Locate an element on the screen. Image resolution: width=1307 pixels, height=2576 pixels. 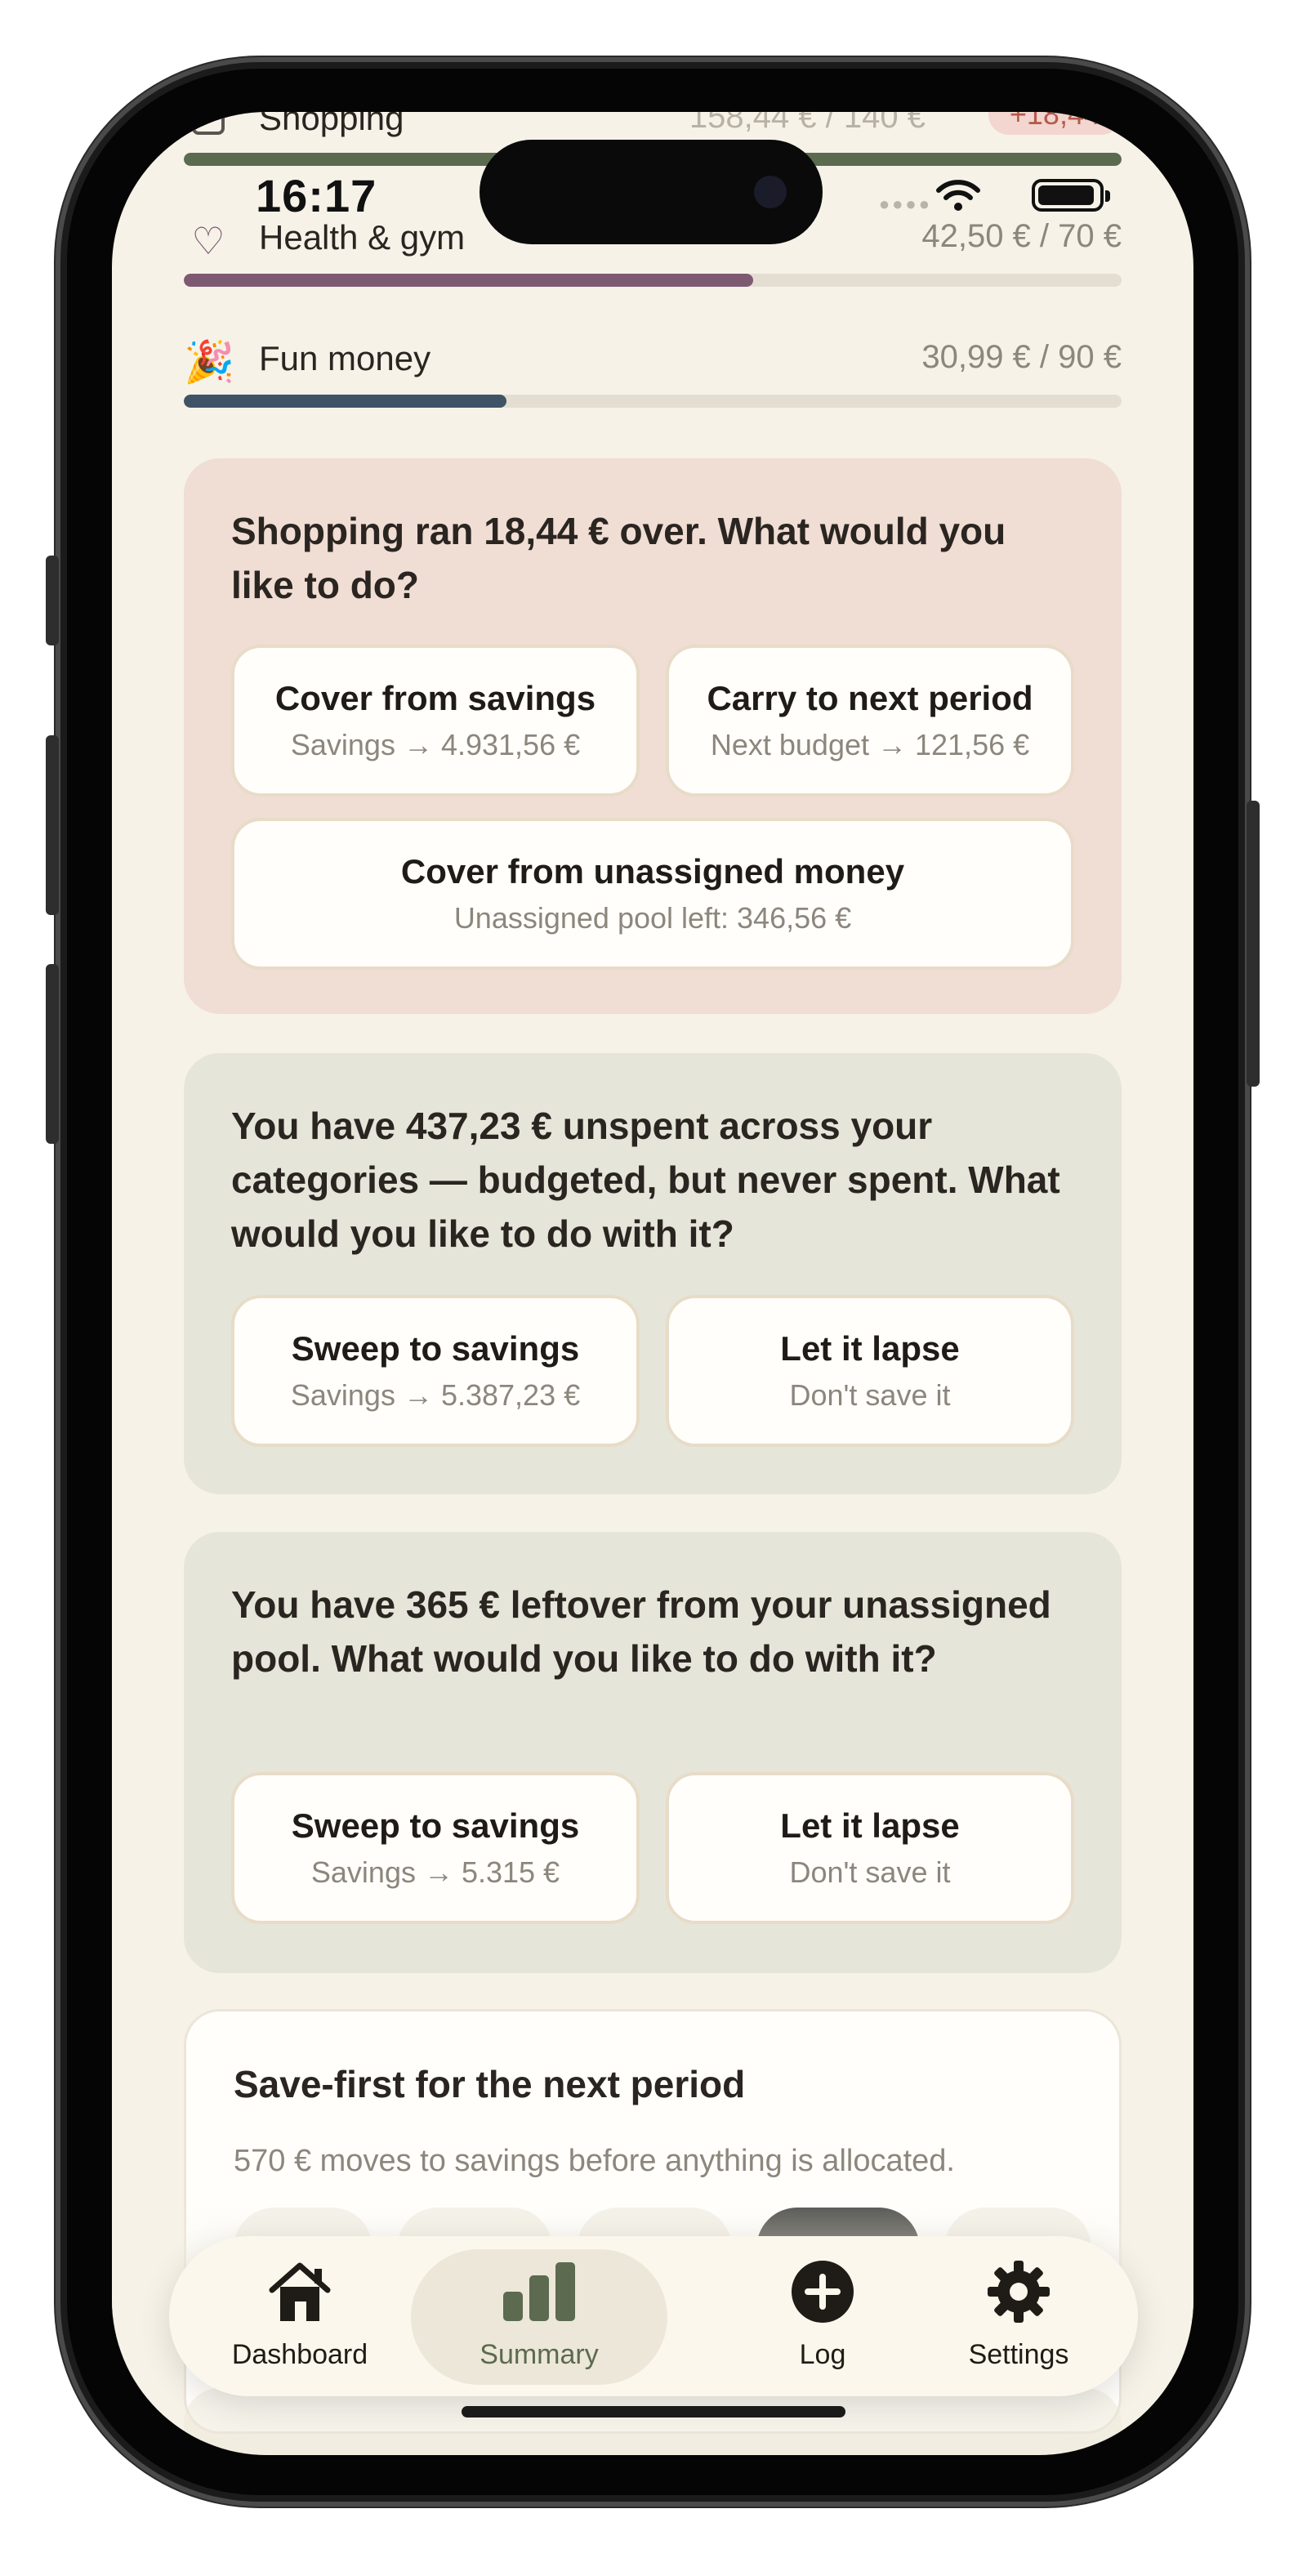
category-amount: 30,99 € / 90 € is located at coordinates (1021, 357).